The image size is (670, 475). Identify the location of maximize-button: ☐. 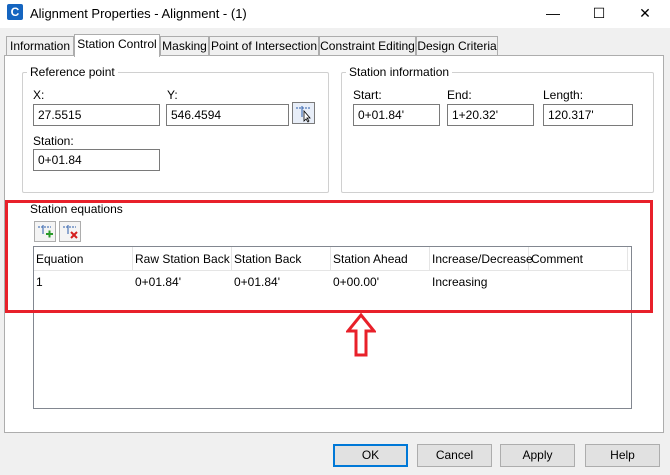
(599, 14).